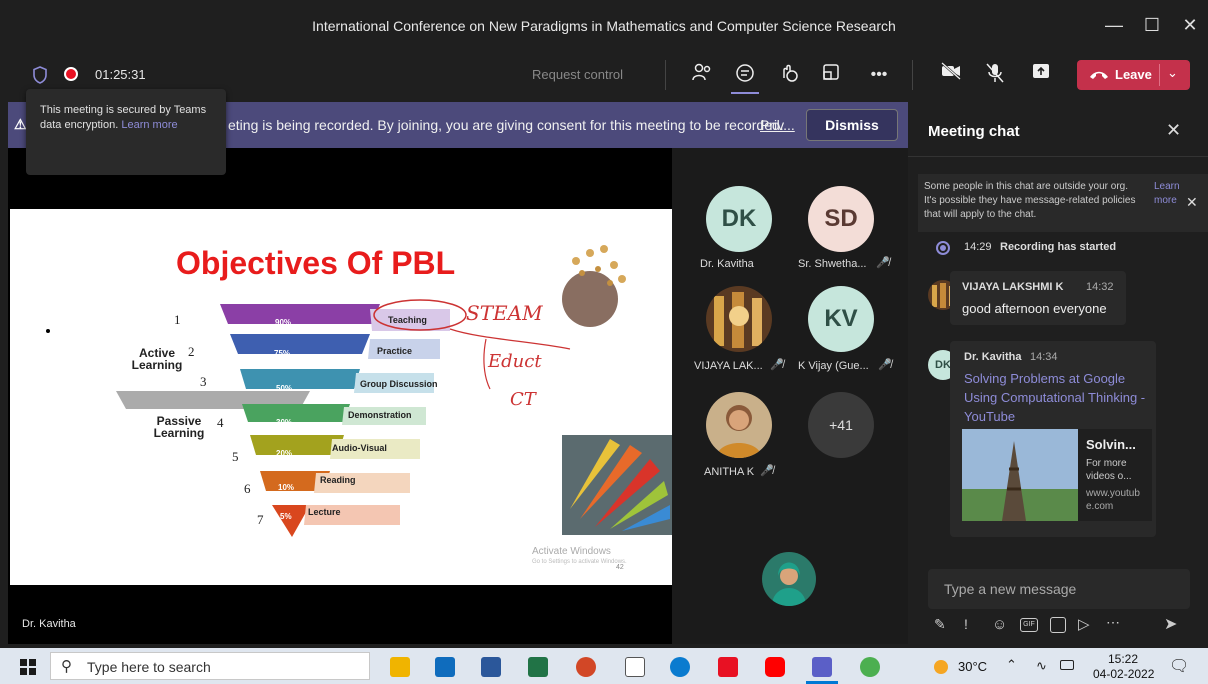 The height and width of the screenshot is (684, 1208). Describe the element at coordinates (120, 74) in the screenshot. I see `meeting-timer: 01:25:31` at that location.